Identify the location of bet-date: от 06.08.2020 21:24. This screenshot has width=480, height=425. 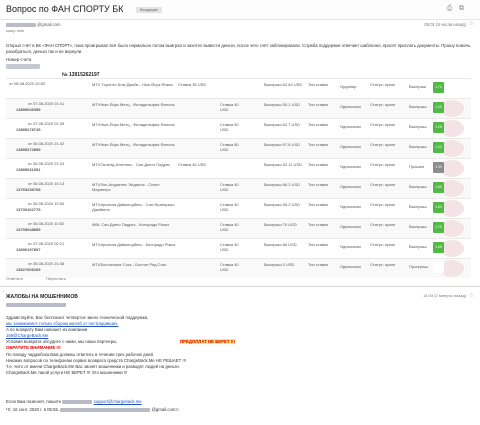
(46, 163).